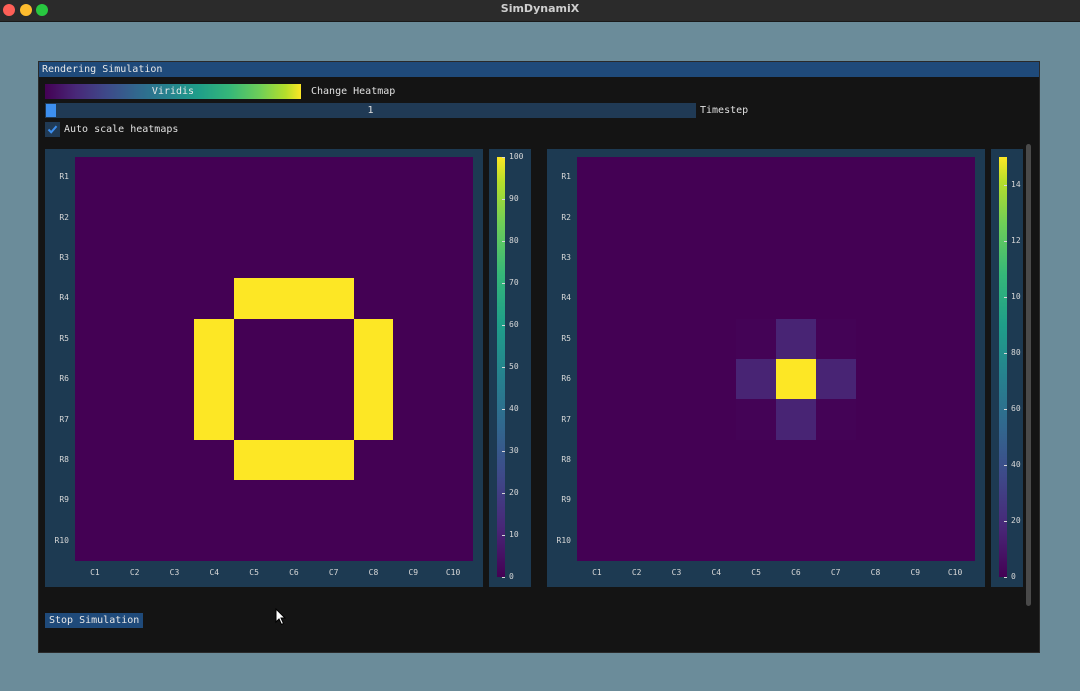 This screenshot has width=1080, height=691. What do you see at coordinates (52, 129) in the screenshot?
I see `autoscale-checkbox` at bounding box center [52, 129].